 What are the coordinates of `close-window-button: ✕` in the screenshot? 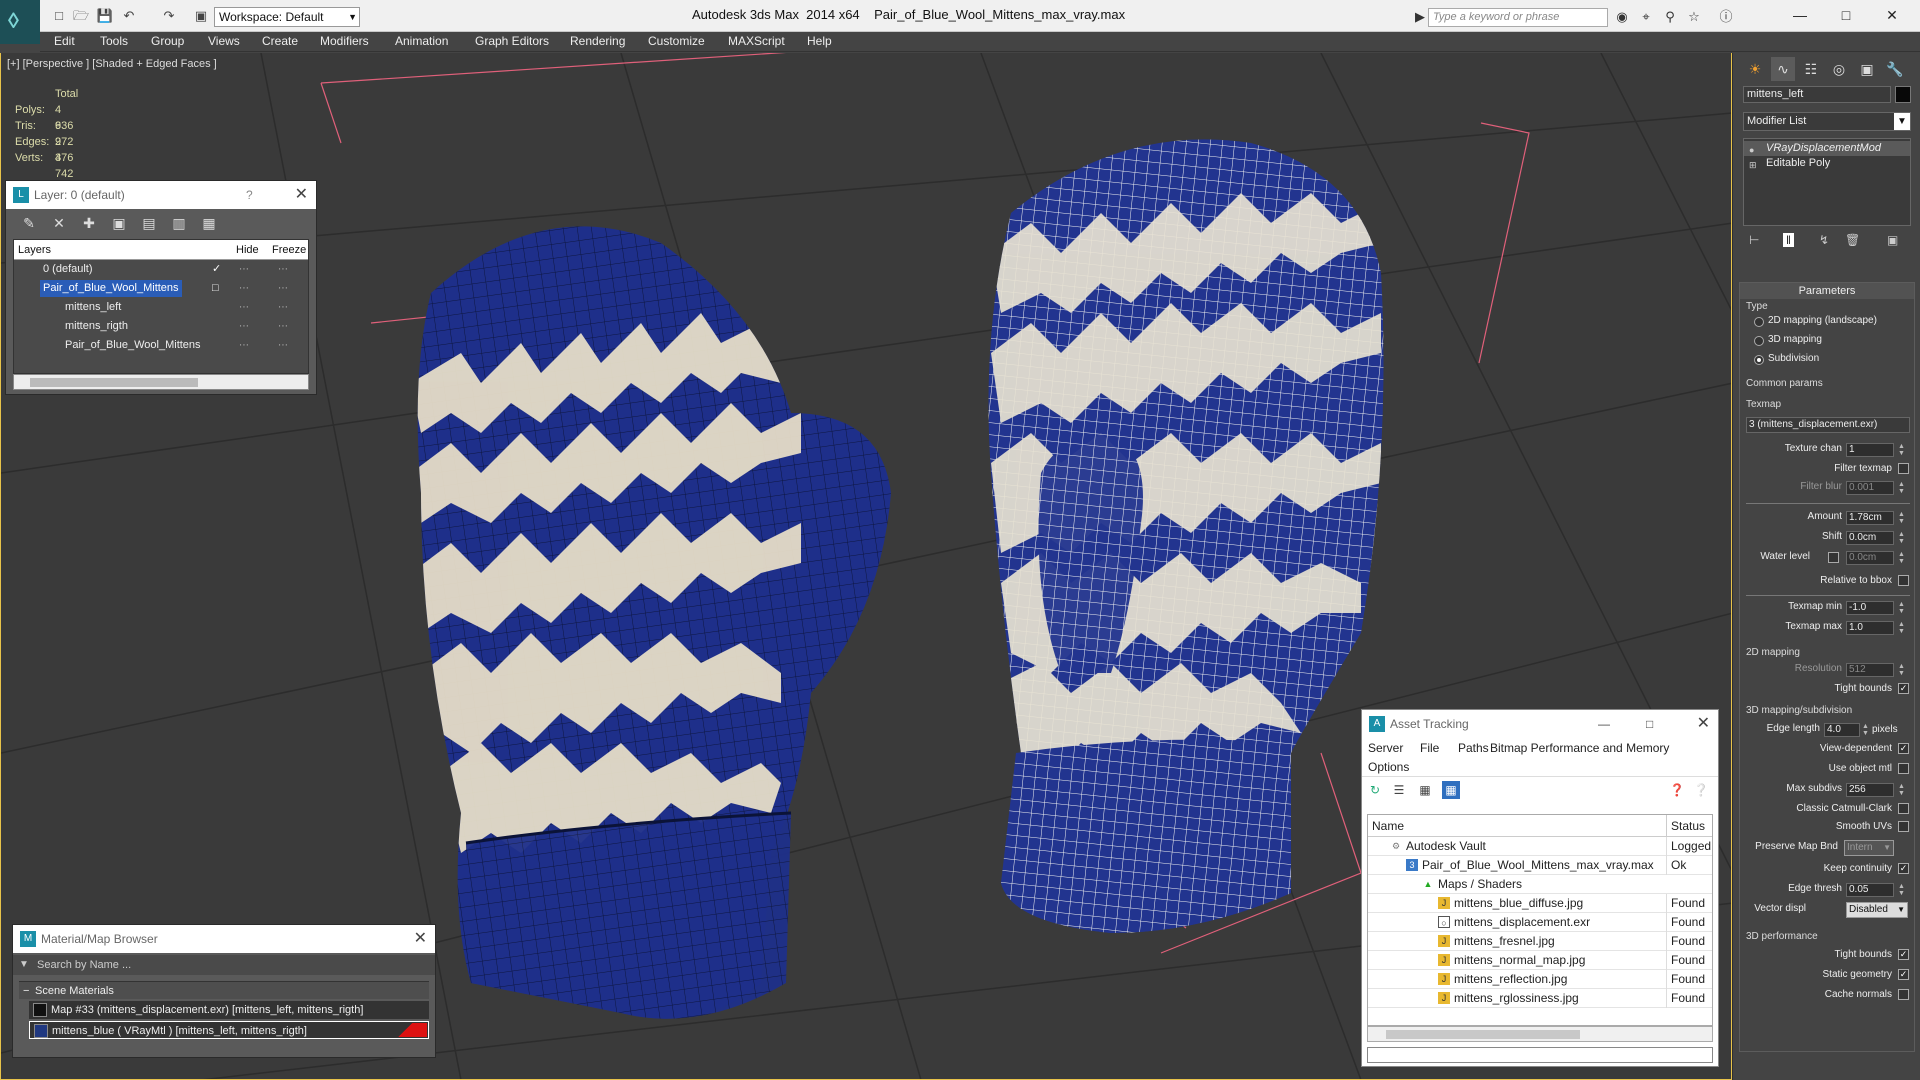 It's located at (1892, 15).